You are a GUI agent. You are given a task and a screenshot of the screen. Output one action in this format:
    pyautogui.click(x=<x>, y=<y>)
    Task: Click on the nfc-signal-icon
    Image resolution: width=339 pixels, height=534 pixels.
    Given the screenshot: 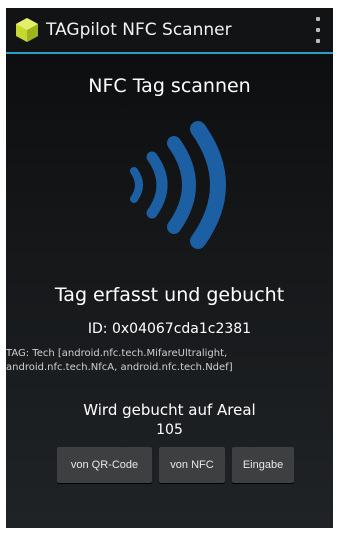 What is the action you would take?
    pyautogui.click(x=178, y=185)
    